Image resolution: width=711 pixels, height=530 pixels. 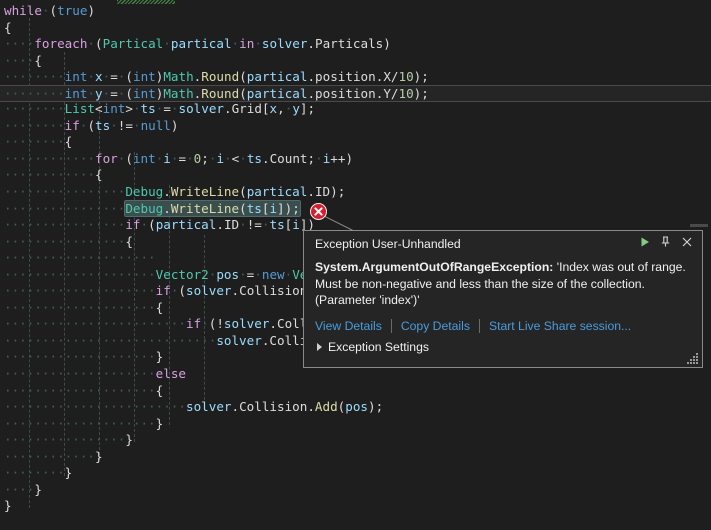 I want to click on code-line: ····················}, so click(x=355, y=424).